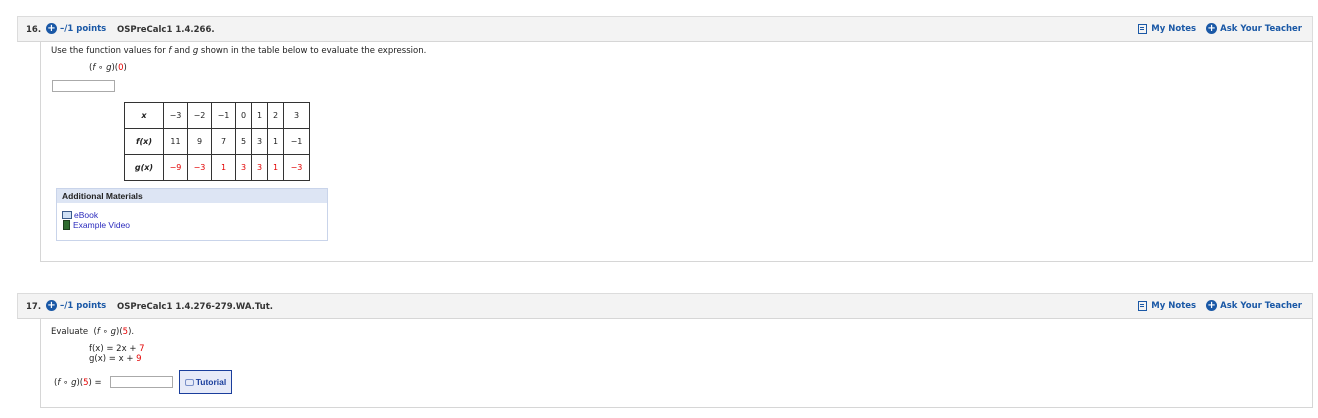  Describe the element at coordinates (199, 141) in the screenshot. I see `f-cell: 9` at that location.